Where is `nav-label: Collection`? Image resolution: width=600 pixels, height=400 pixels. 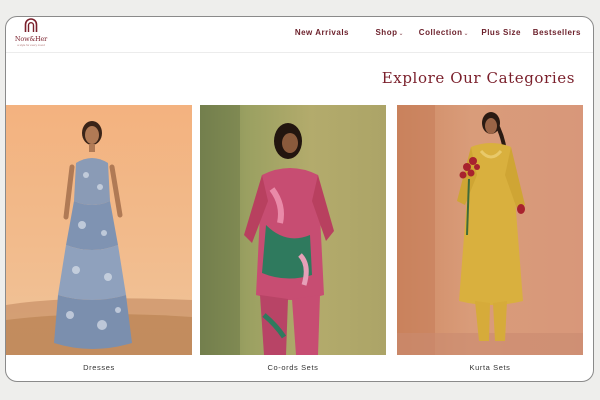
nav-label: Collection is located at coordinates (440, 32).